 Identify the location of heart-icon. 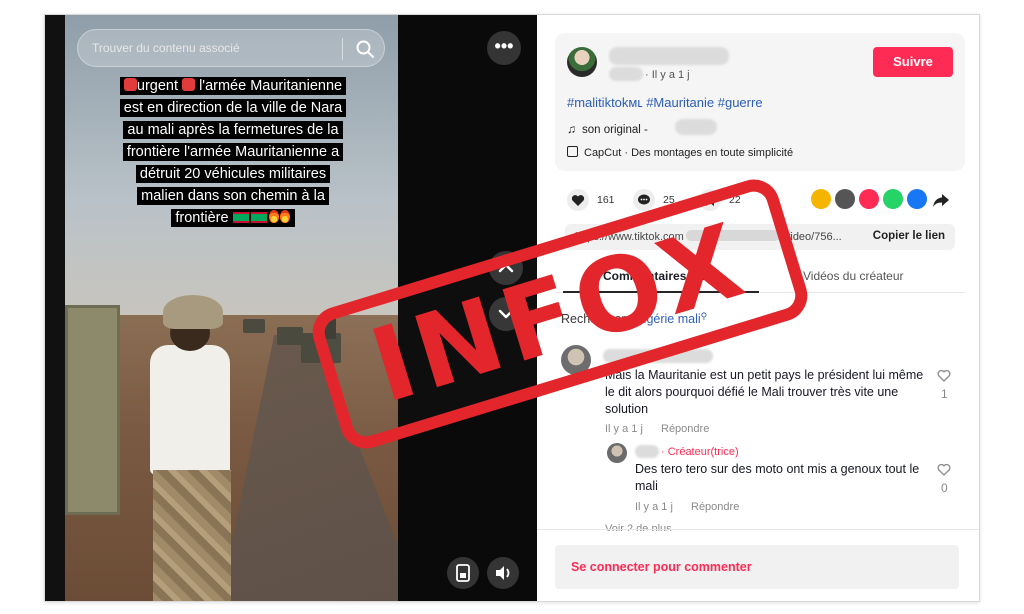
(578, 200).